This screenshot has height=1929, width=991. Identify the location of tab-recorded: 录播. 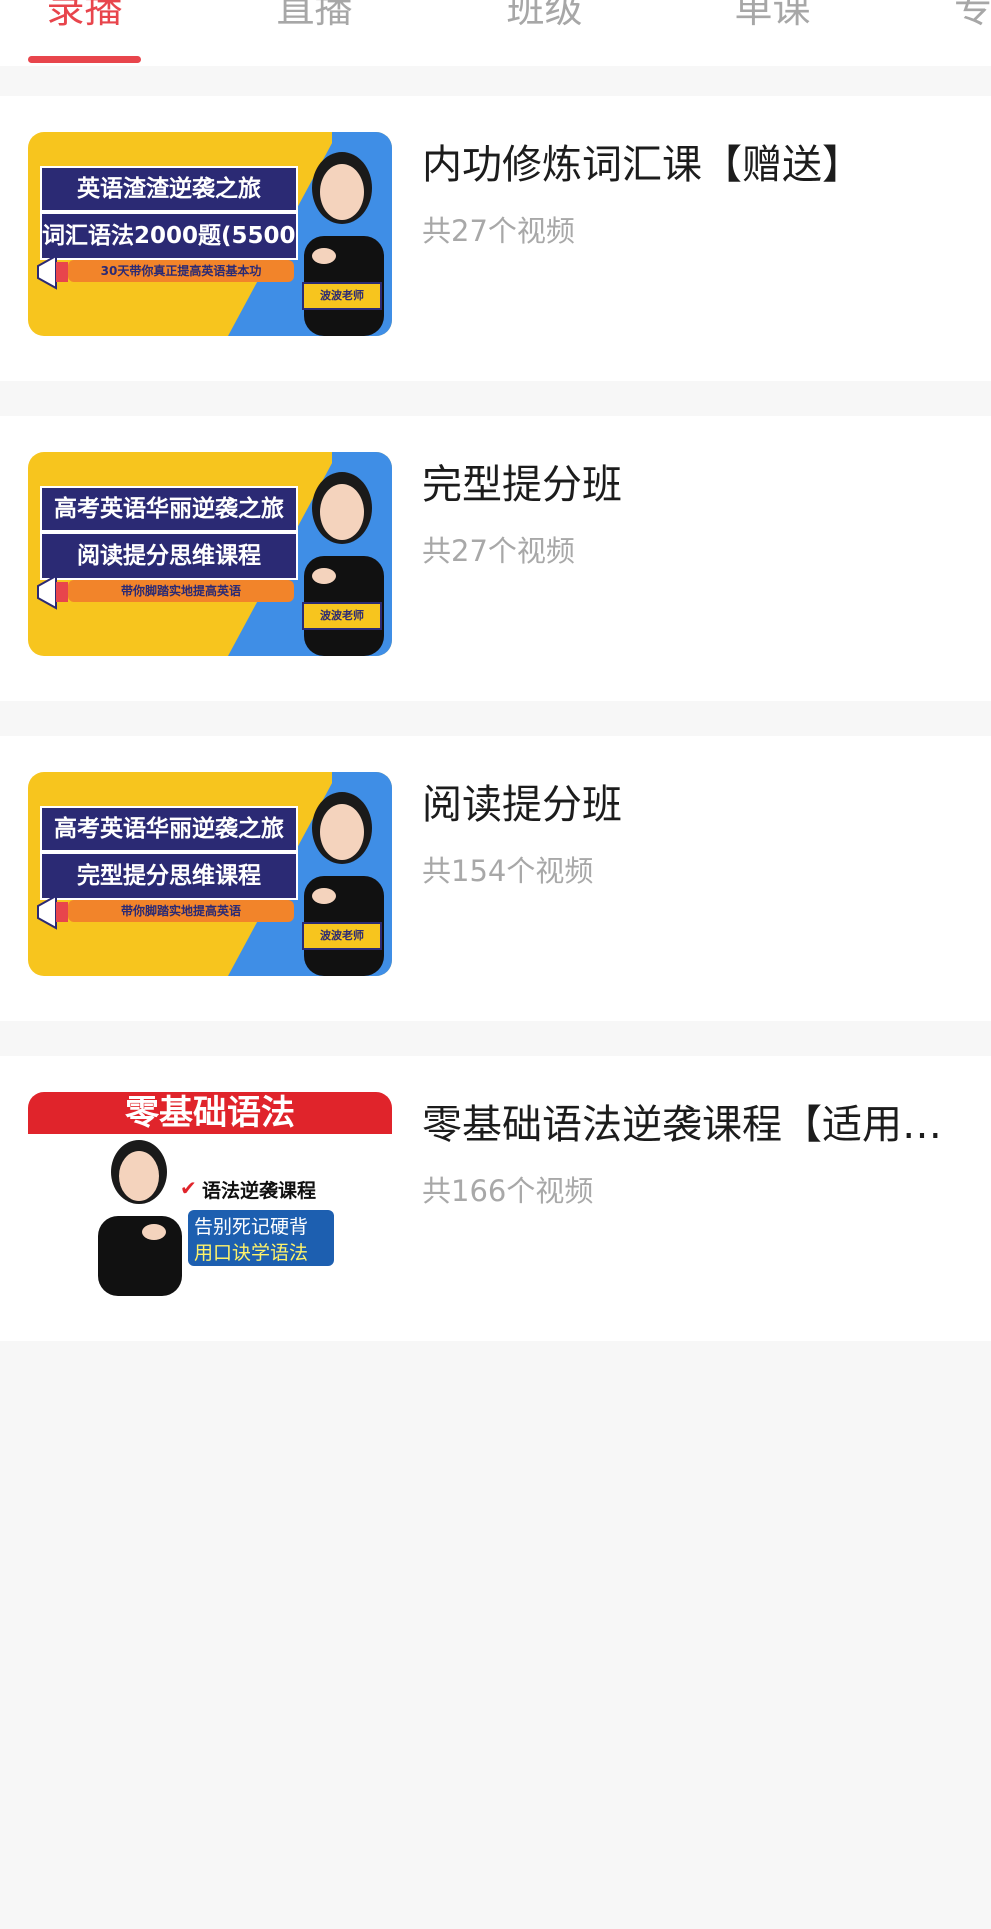
(84, 19).